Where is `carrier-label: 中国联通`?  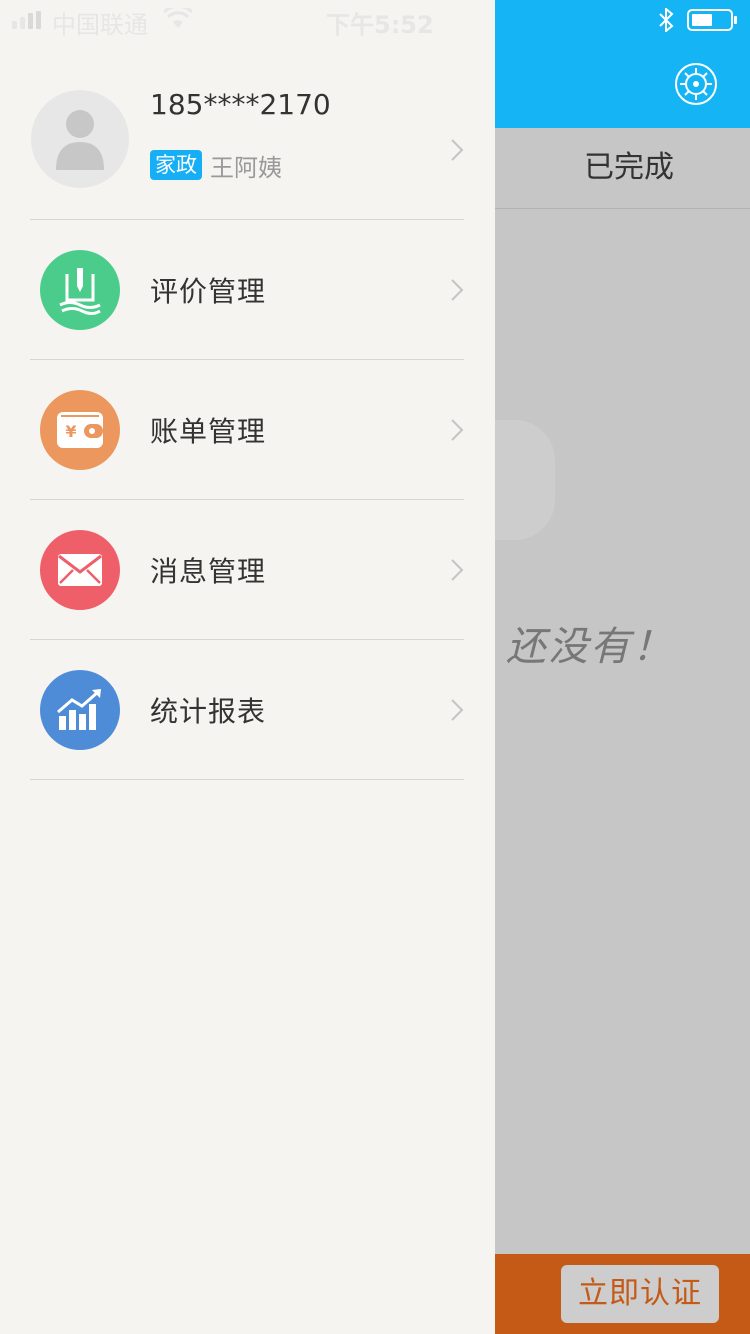
carrier-label: 中国联通 is located at coordinates (100, 25).